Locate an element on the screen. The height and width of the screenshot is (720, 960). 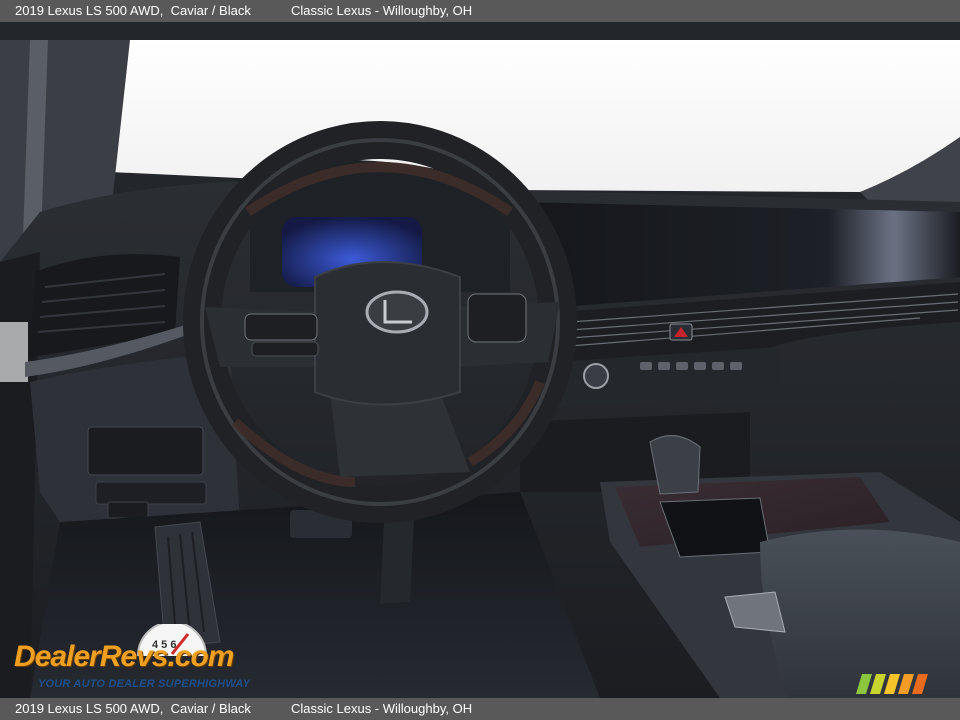
volume-knob is located at coordinates (596, 376).